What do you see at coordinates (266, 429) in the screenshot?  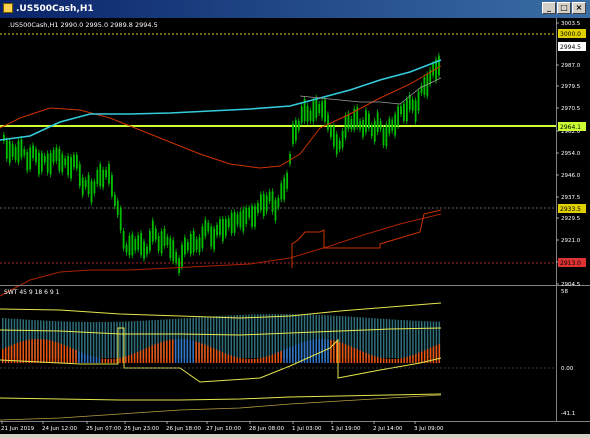 I see `time-tick-label: 28 Jun 08:00` at bounding box center [266, 429].